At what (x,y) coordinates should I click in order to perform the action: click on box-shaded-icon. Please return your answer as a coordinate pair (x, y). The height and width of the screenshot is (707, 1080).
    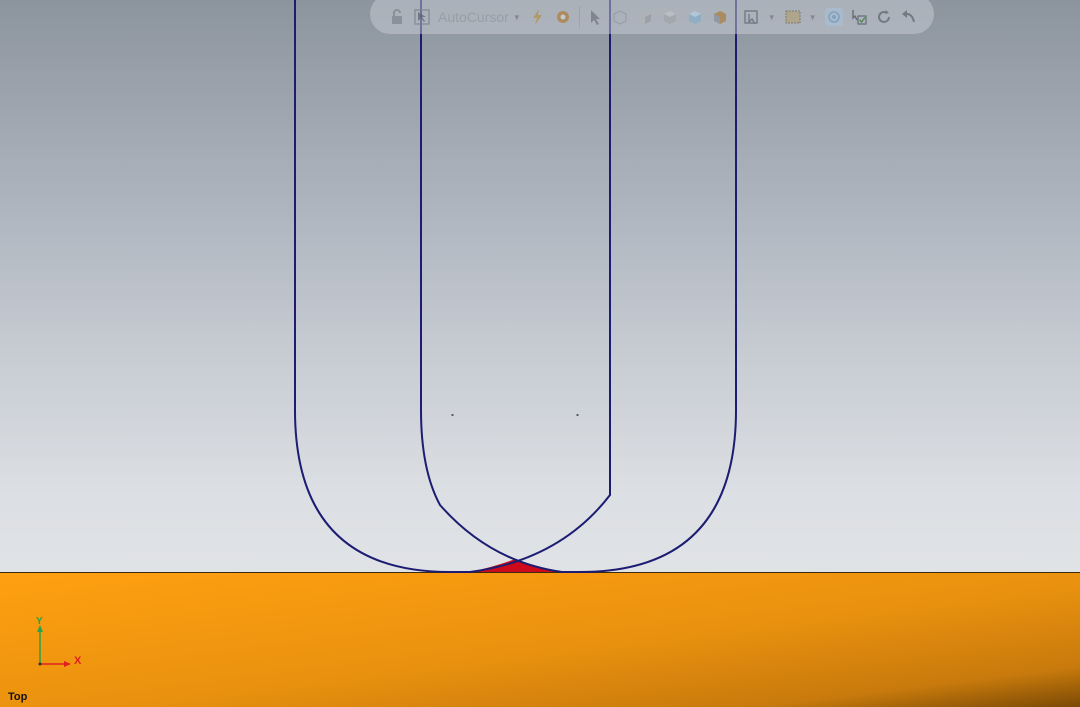
    Looking at the image, I should click on (645, 17).